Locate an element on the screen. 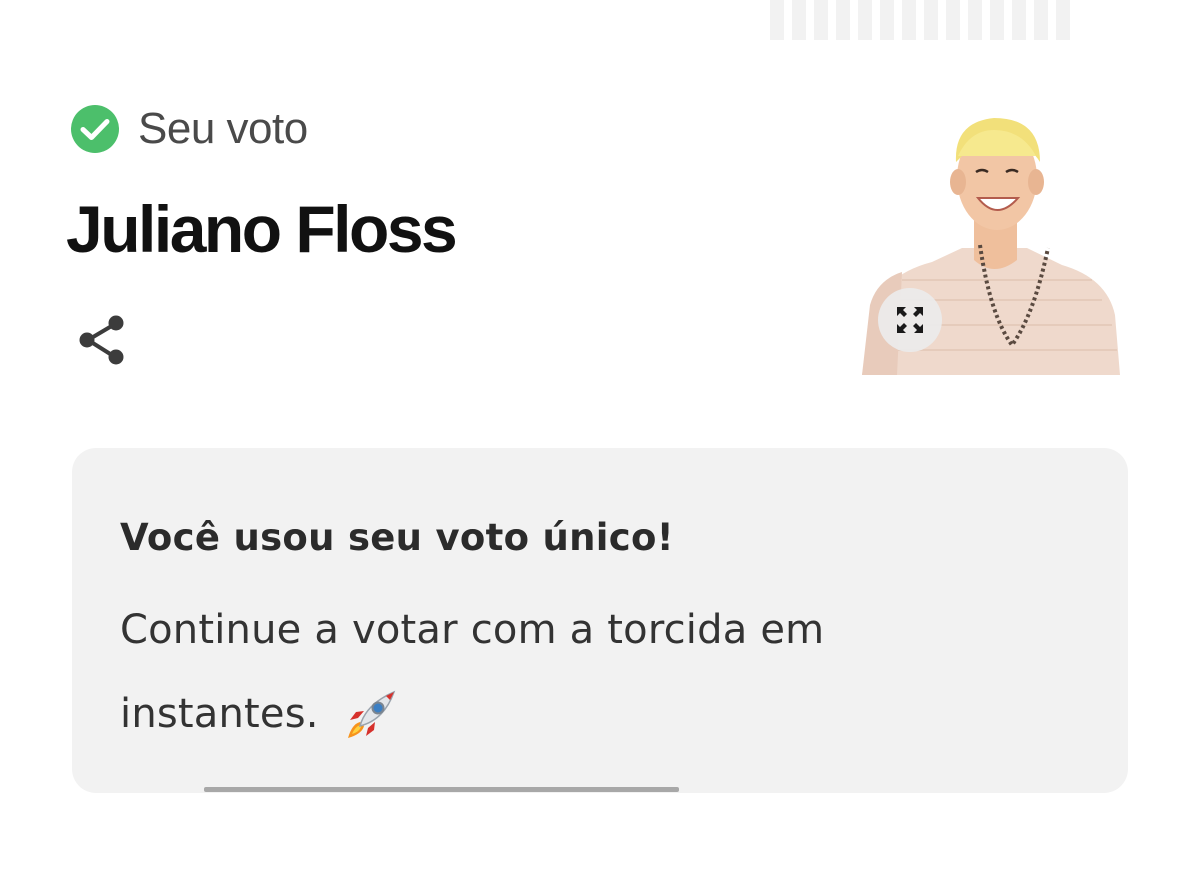  share-button is located at coordinates (102, 340).